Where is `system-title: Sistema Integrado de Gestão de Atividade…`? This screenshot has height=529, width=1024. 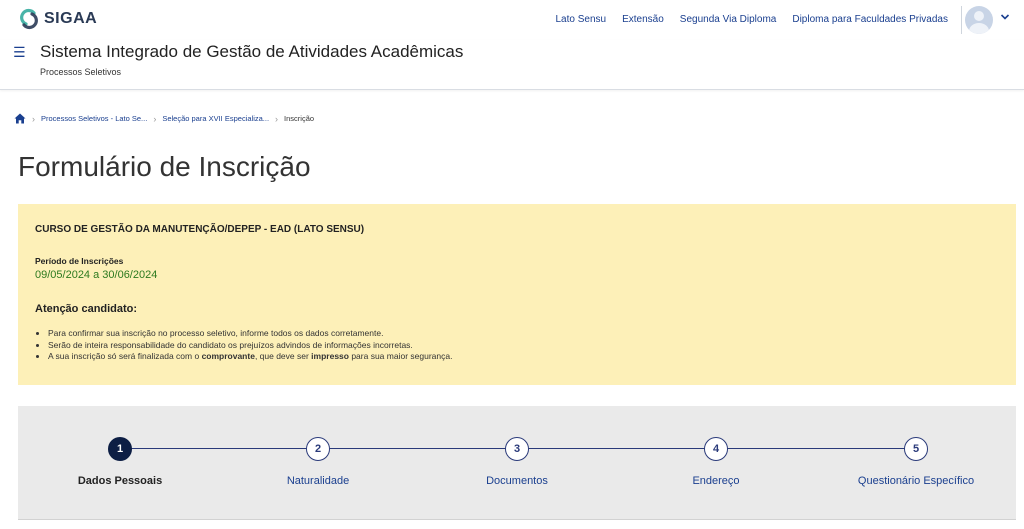
system-title: Sistema Integrado de Gestão de Atividade… is located at coordinates (252, 51).